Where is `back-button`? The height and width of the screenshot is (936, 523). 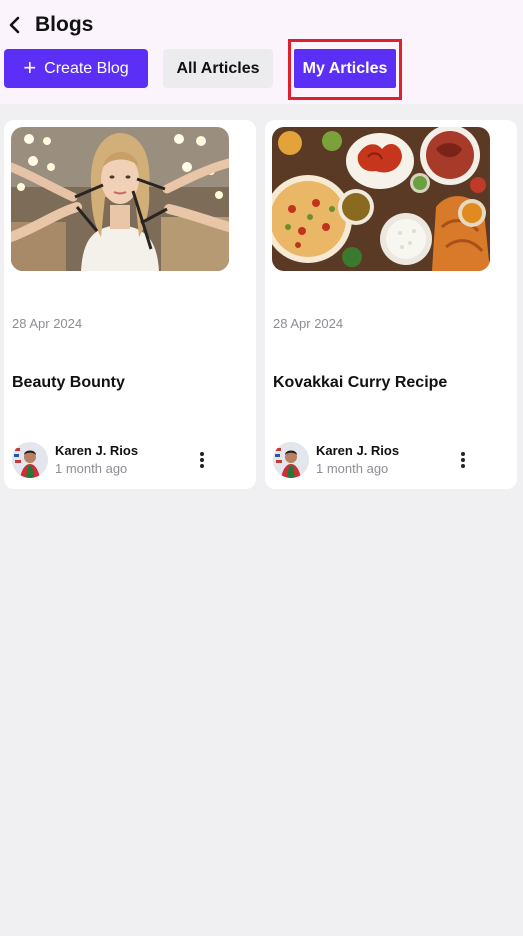 back-button is located at coordinates (15, 25).